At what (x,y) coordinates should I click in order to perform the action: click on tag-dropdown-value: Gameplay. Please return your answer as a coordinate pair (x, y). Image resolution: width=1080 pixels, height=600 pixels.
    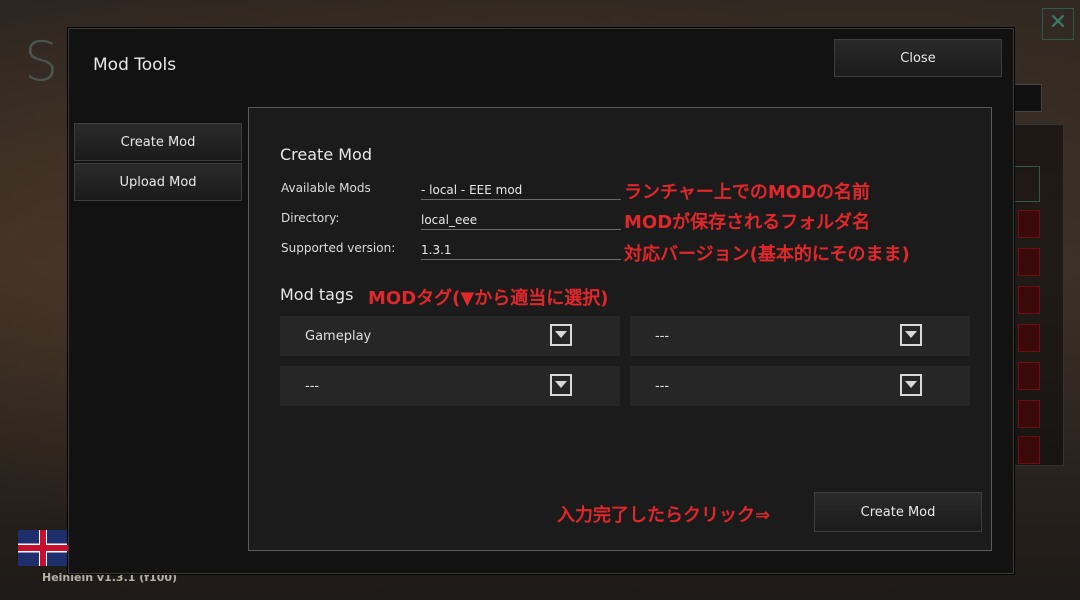
    Looking at the image, I should click on (338, 336).